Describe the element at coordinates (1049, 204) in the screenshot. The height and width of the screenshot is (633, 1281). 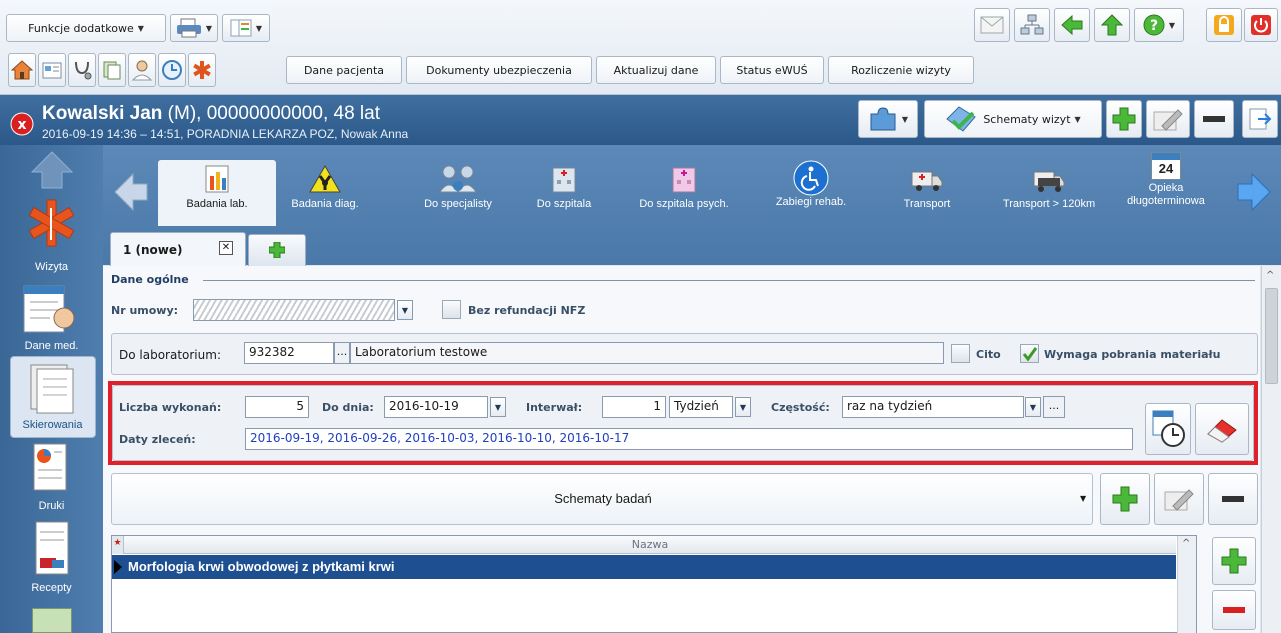
I see `referral-label: Transport > 120km` at that location.